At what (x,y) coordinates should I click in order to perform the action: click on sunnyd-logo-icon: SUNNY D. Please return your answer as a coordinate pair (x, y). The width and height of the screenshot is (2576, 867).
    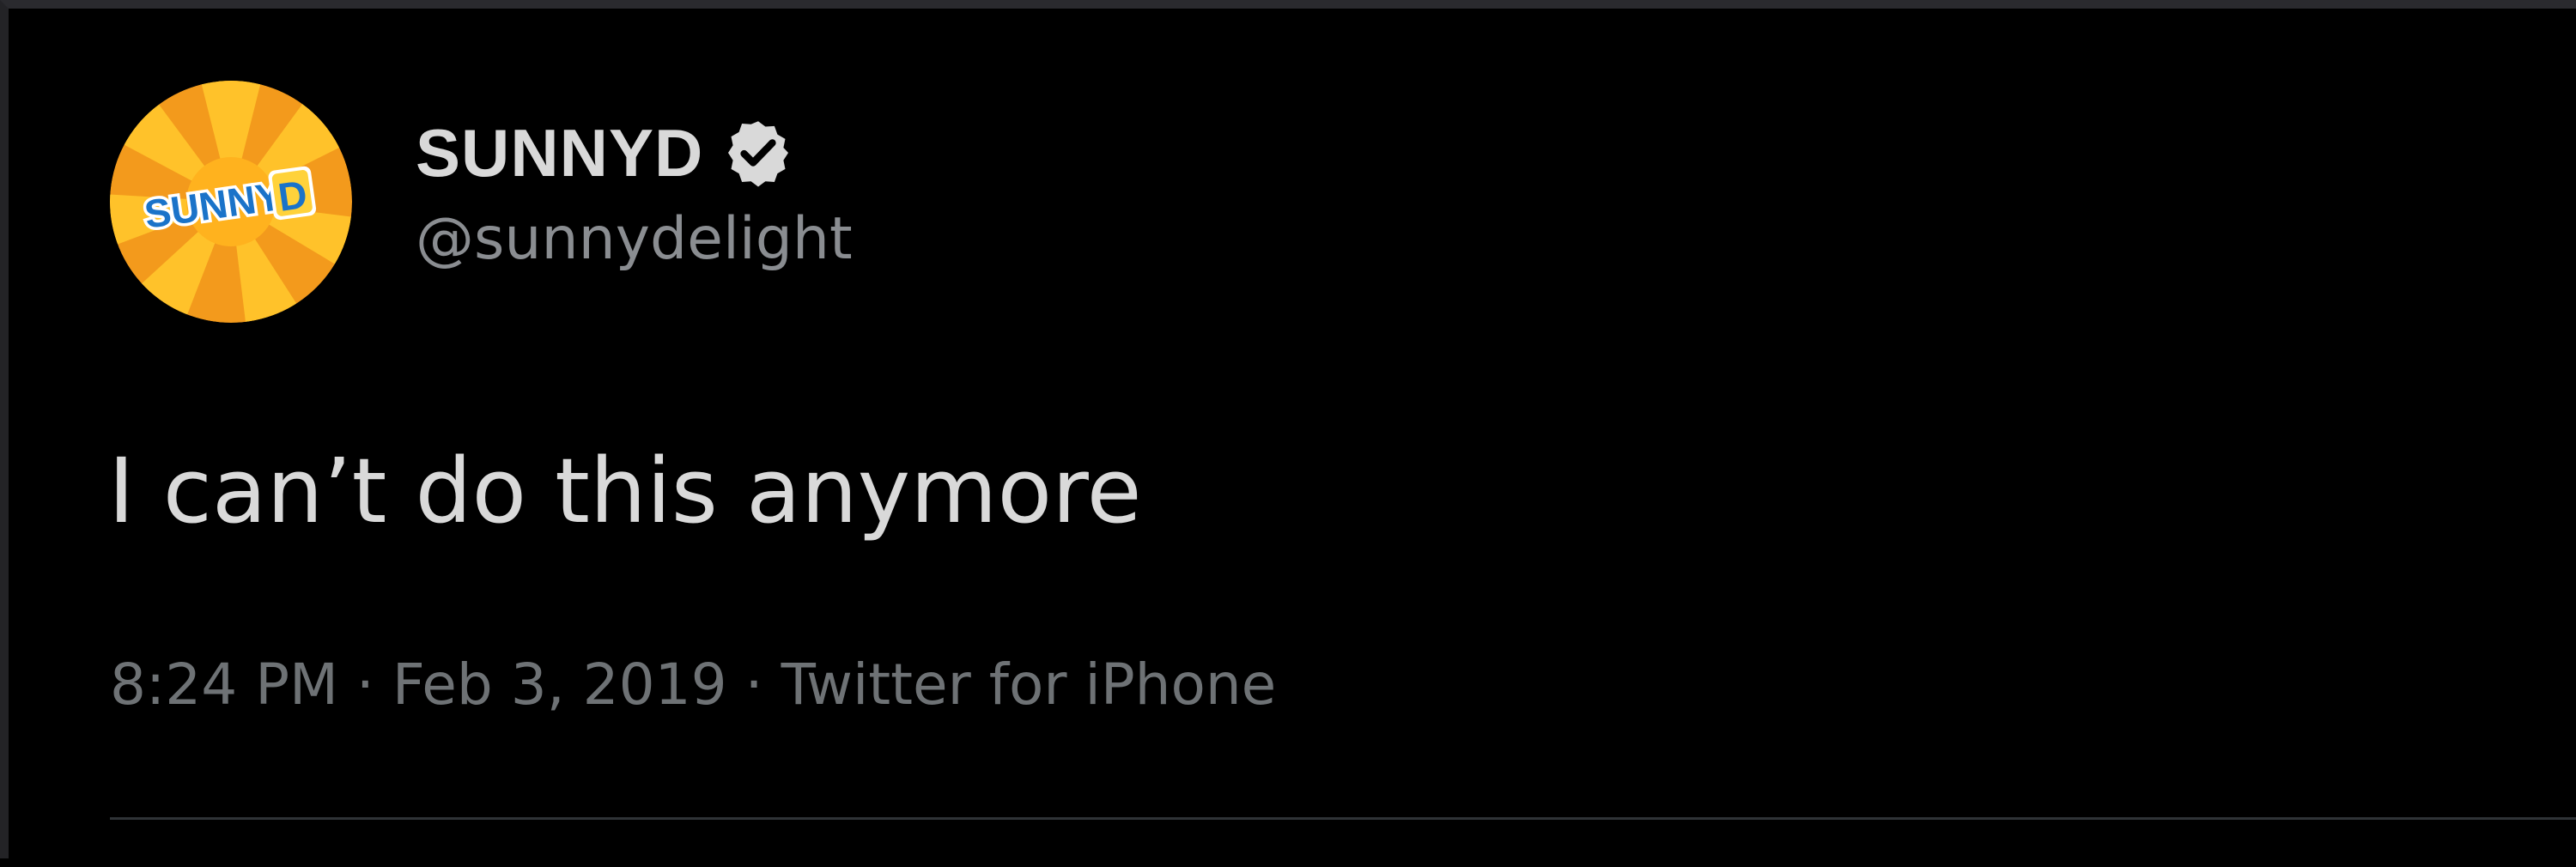
    Looking at the image, I should click on (231, 202).